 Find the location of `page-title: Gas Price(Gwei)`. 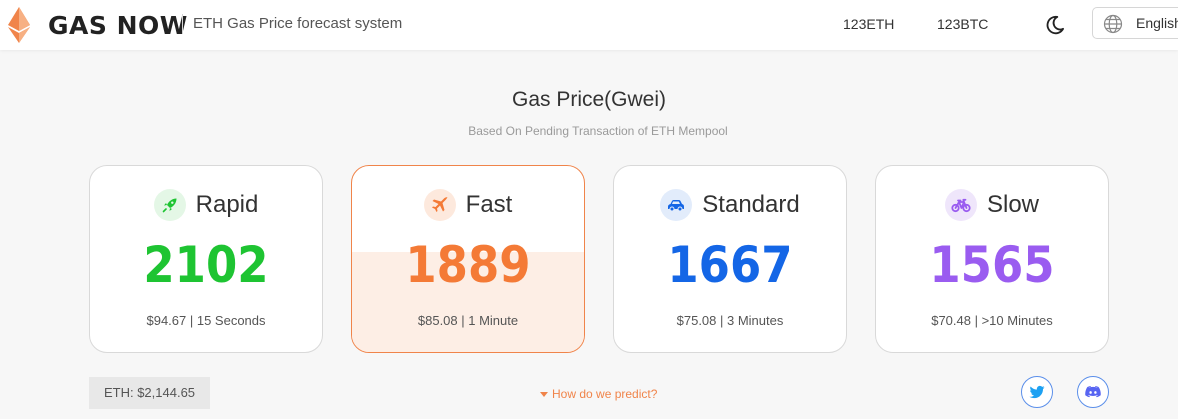

page-title: Gas Price(Gwei) is located at coordinates (589, 99).